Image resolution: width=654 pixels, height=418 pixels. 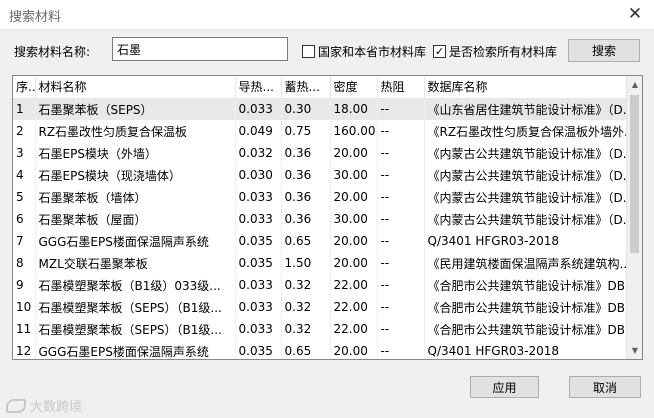 I want to click on cell-material-name: 石墨聚苯板（SEPS）, so click(x=135, y=109).